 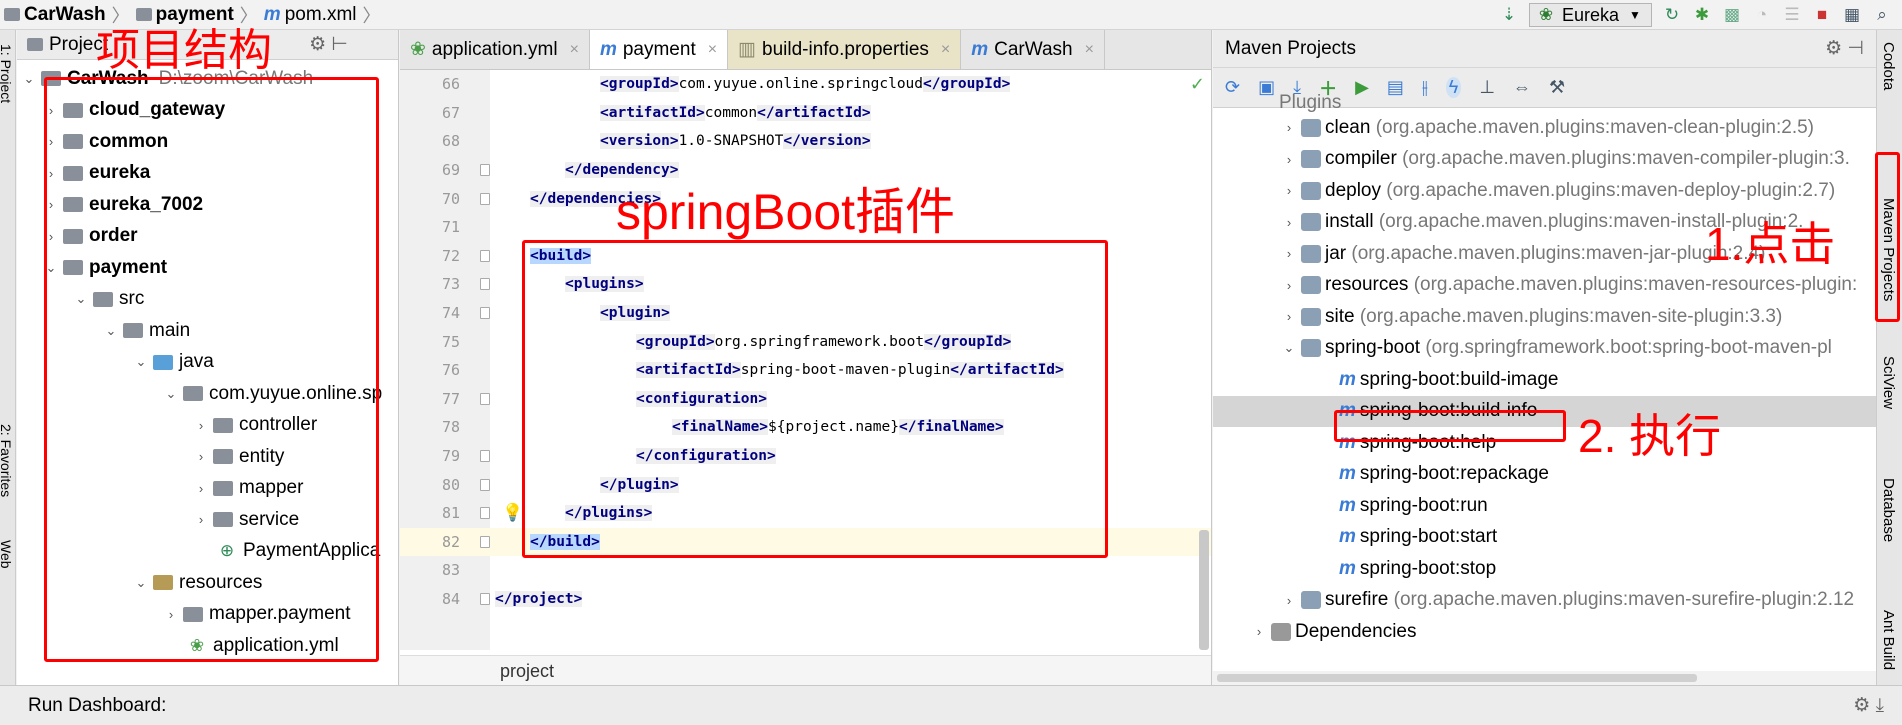 What do you see at coordinates (1732, 15) in the screenshot?
I see `coverage-icon: ▩` at bounding box center [1732, 15].